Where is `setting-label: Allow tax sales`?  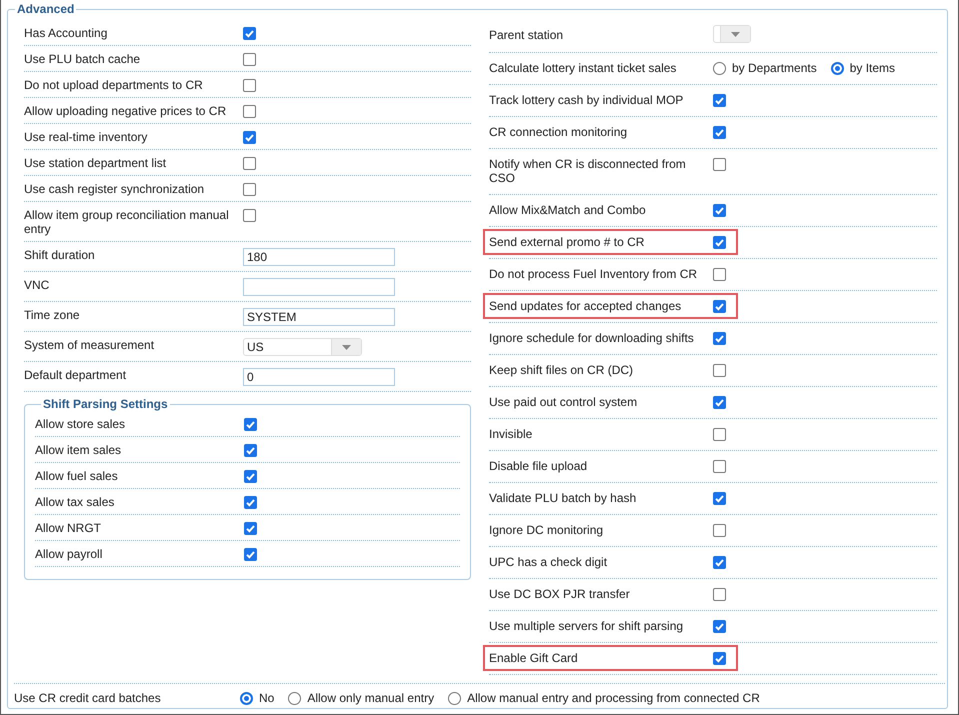
setting-label: Allow tax sales is located at coordinates (75, 502).